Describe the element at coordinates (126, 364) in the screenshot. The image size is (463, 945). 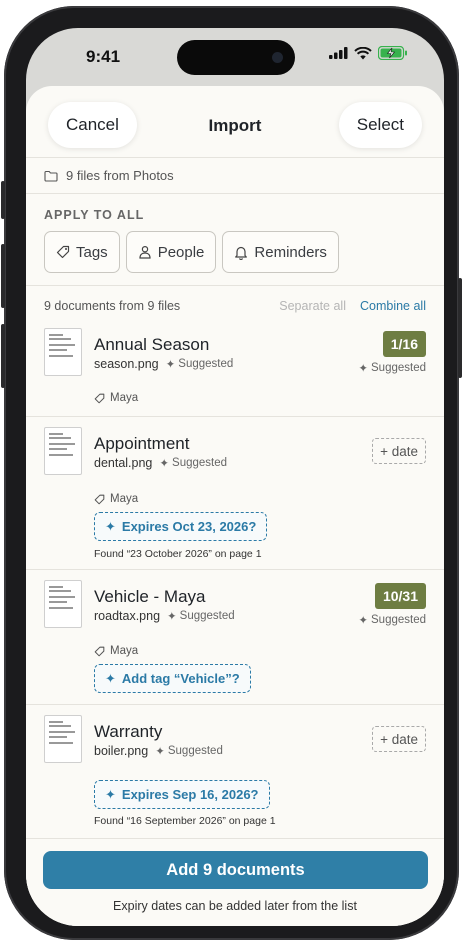
I see `file-name: season.png` at that location.